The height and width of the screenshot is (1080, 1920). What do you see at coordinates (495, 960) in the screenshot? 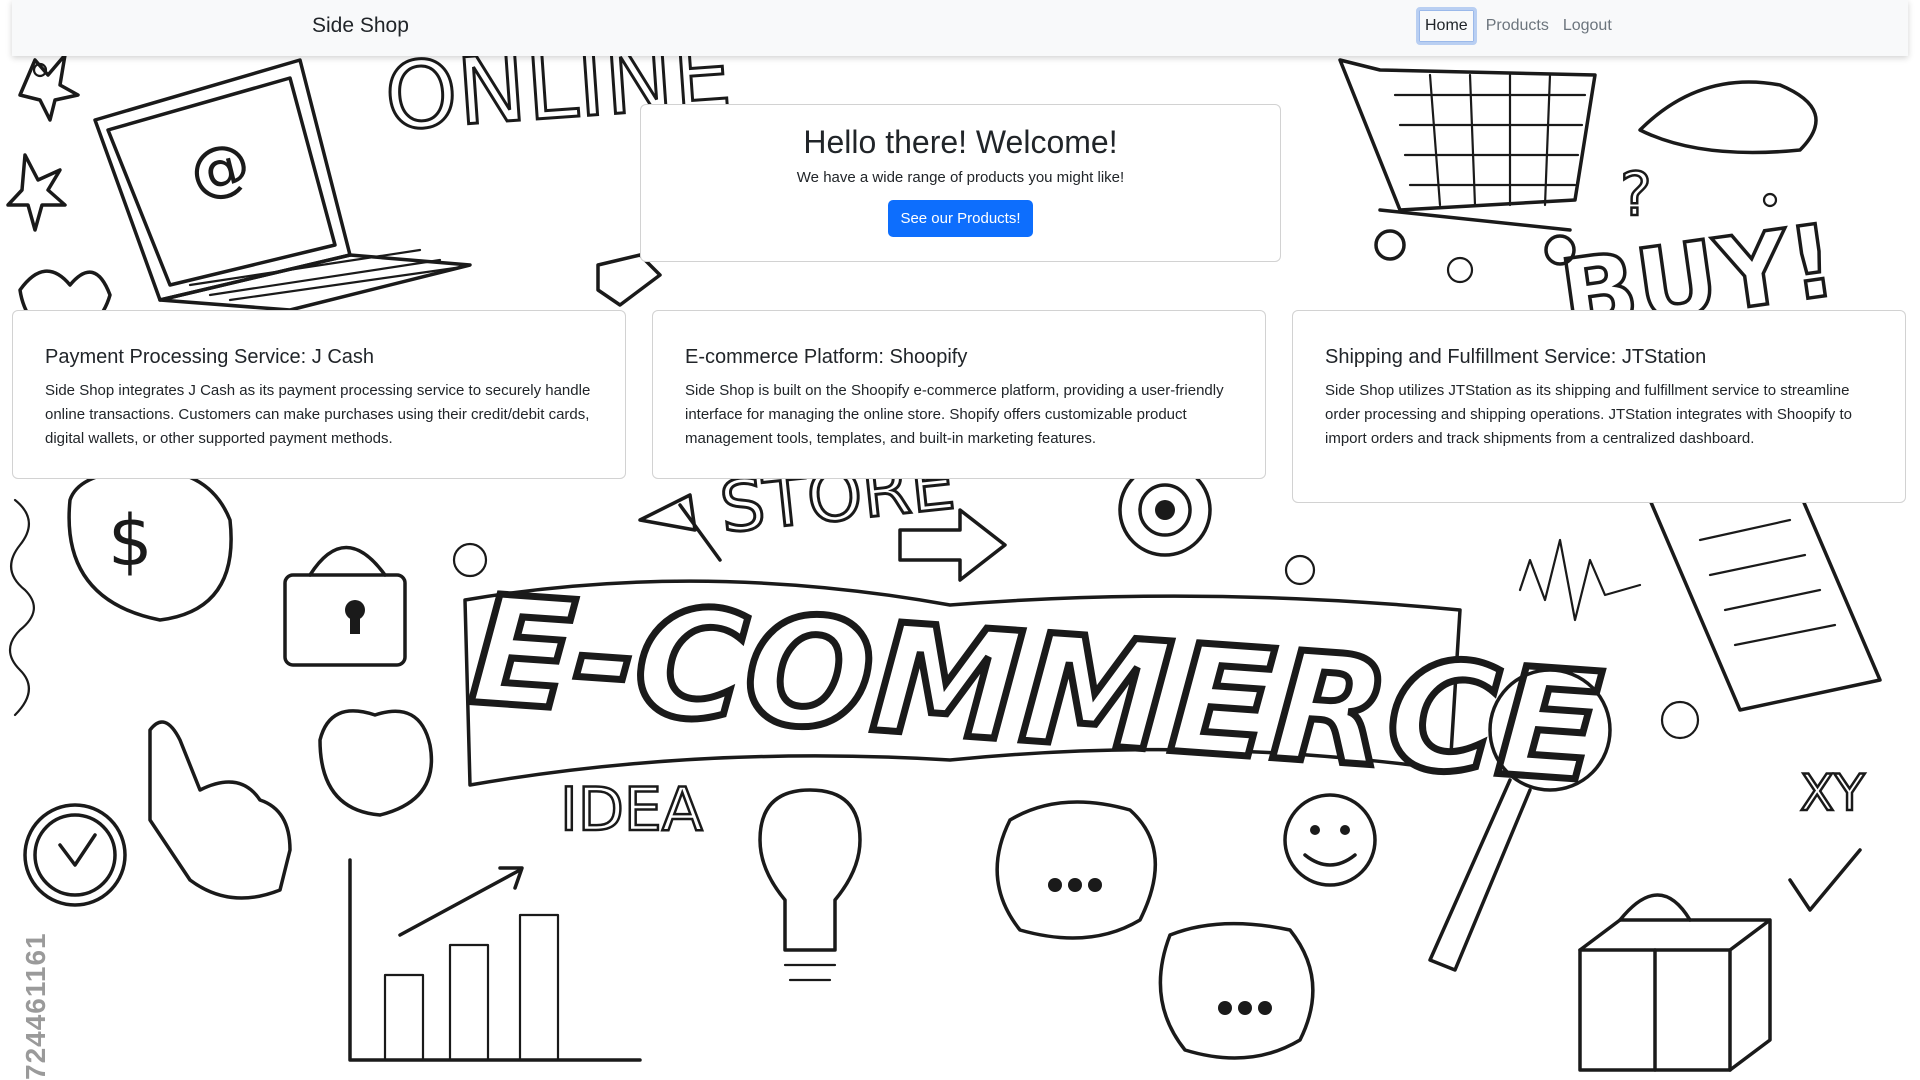
I see `bar-chart-doodle` at bounding box center [495, 960].